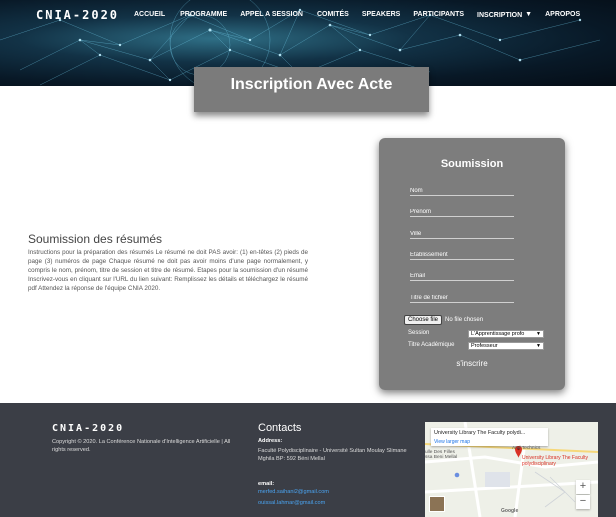 This screenshot has height=517, width=616. Describe the element at coordinates (472, 164) in the screenshot. I see `form-title: Soumission` at that location.